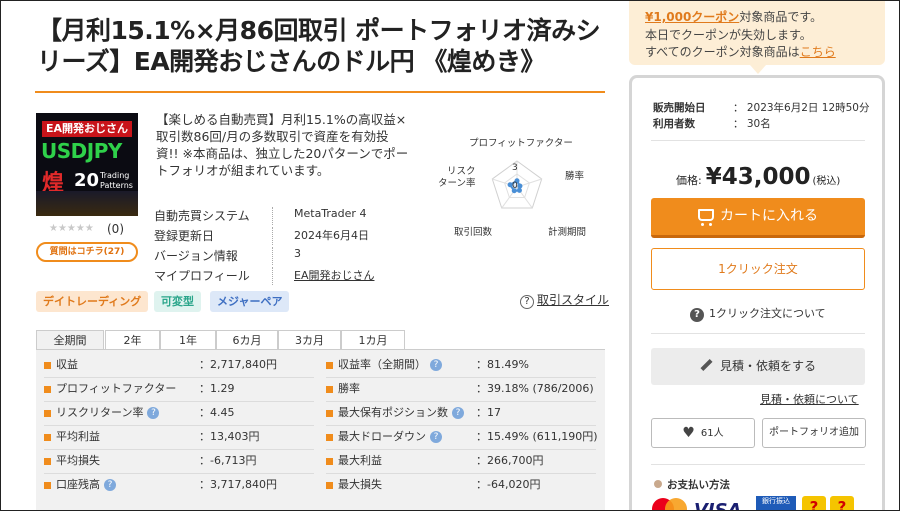  What do you see at coordinates (229, 436) in the screenshot?
I see `stat-value: ：13,403円` at bounding box center [229, 436].